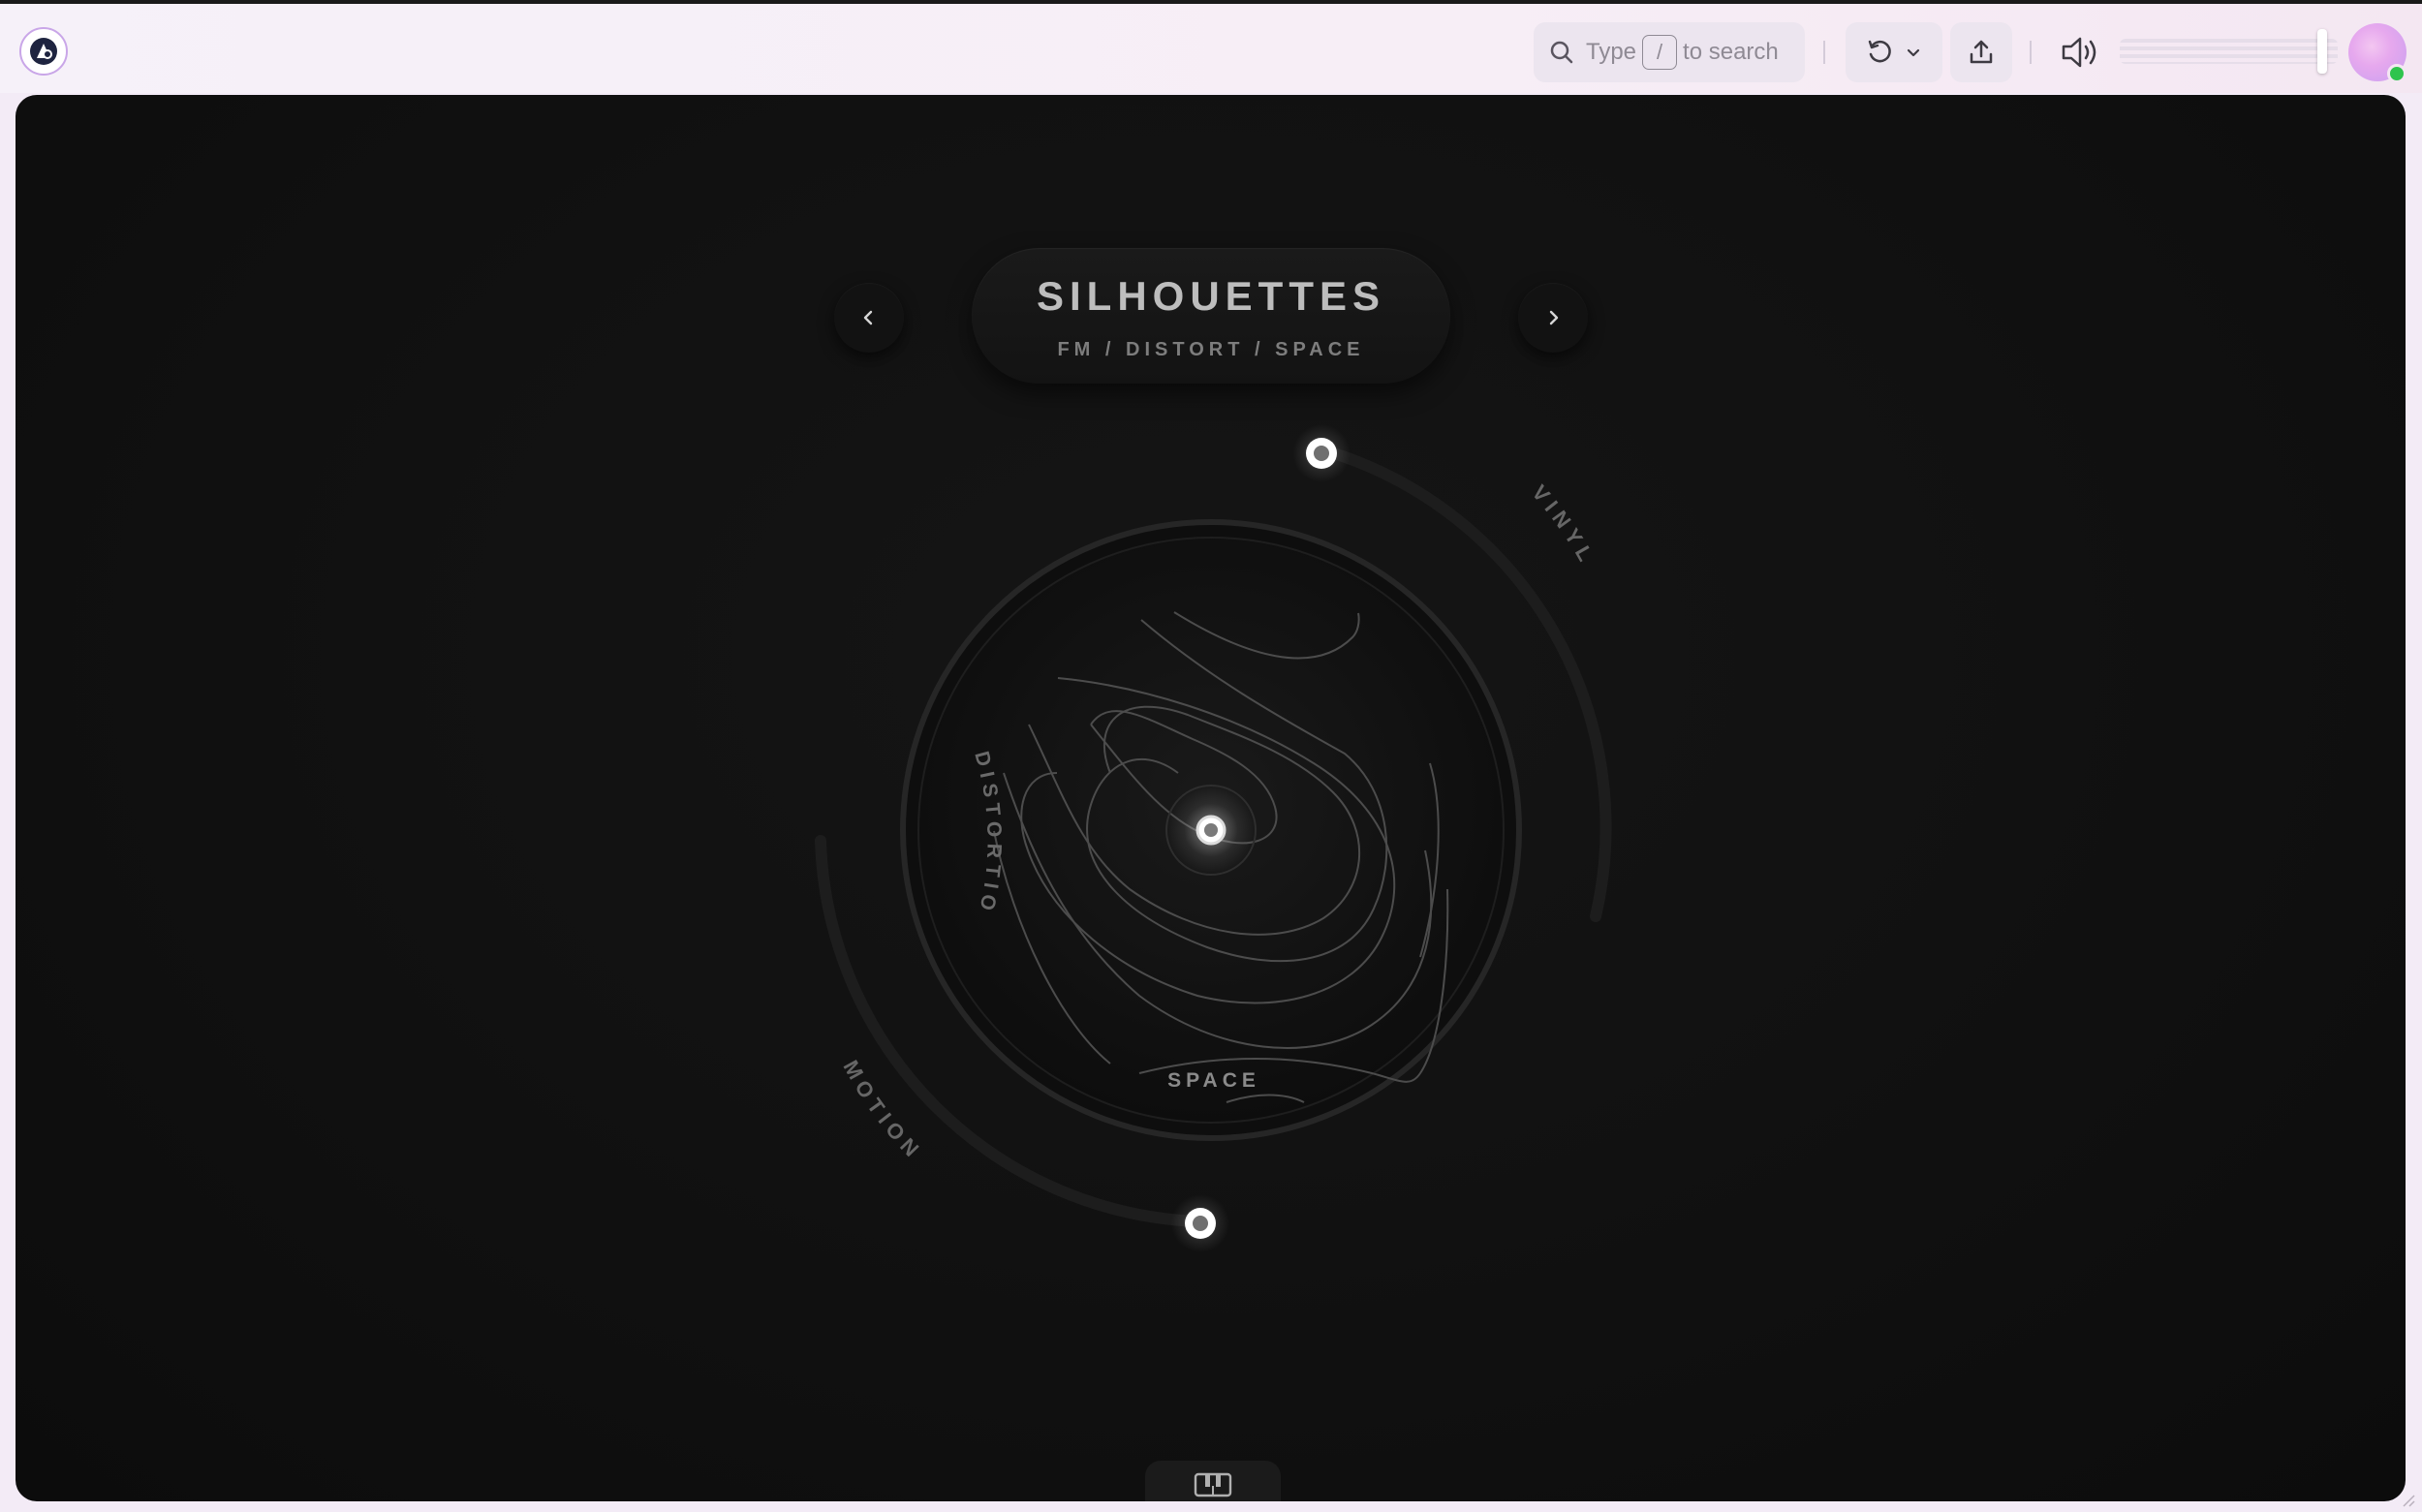  I want to click on undo-icon, so click(1879, 51).